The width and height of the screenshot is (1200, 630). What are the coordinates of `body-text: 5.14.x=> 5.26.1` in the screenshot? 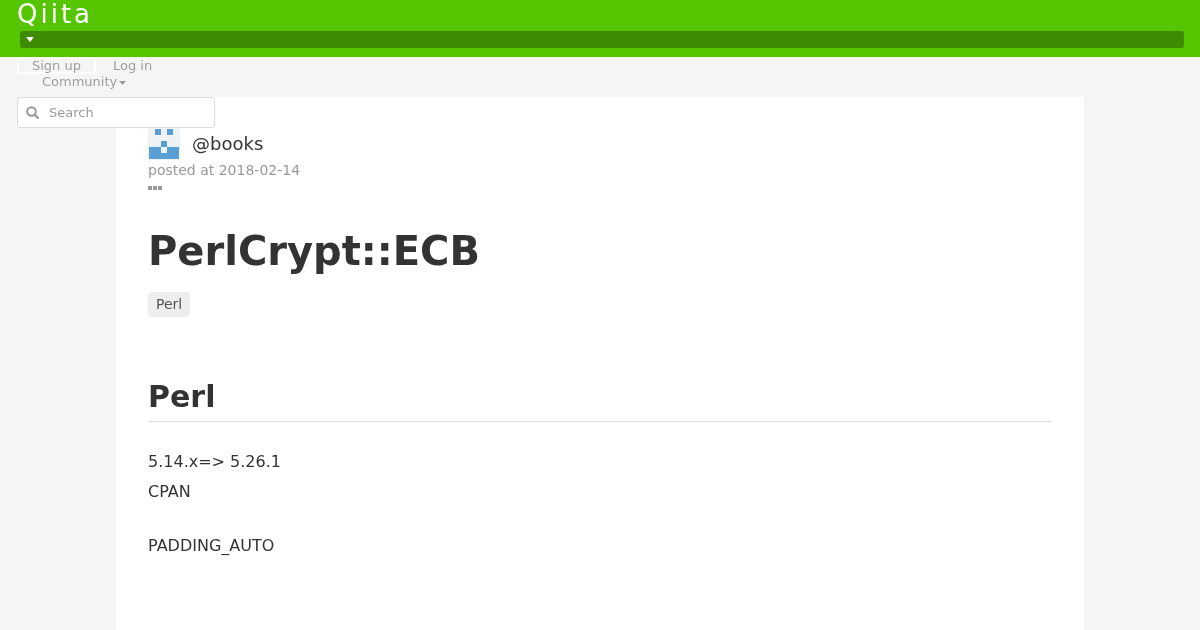 It's located at (214, 462).